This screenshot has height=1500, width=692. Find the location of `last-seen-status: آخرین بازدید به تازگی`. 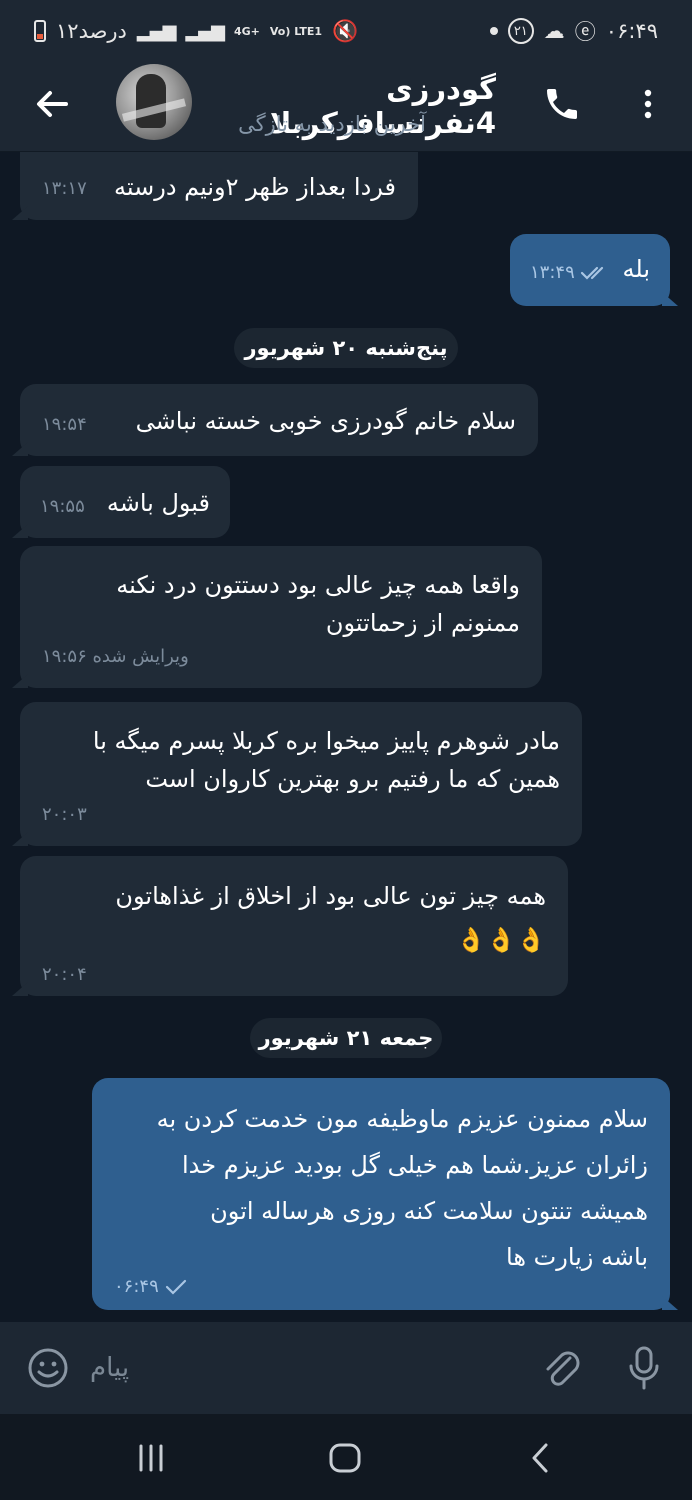

last-seen-status: آخرین بازدید به تازگی is located at coordinates (332, 124).